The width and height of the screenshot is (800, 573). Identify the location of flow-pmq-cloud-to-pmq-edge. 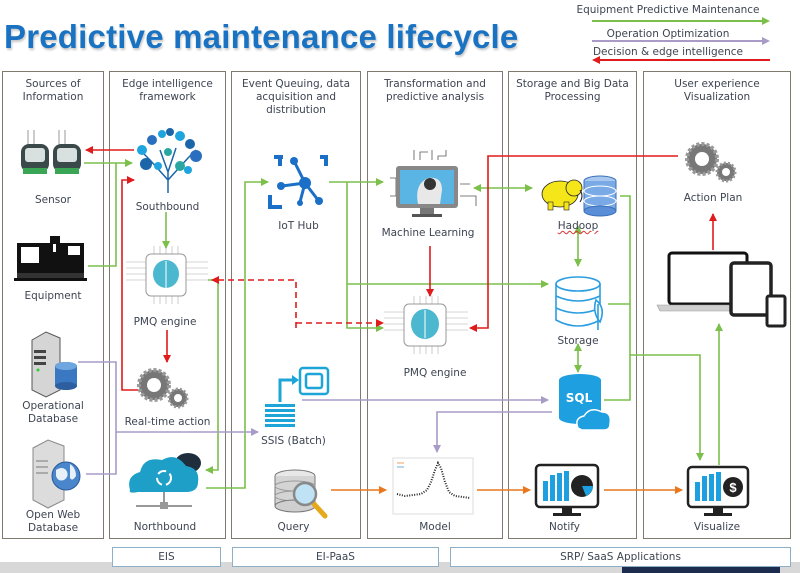
(254, 302).